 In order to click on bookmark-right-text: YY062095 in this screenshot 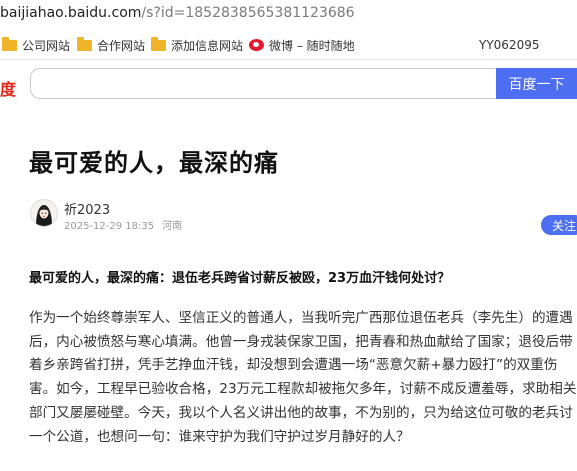, I will do `click(509, 45)`.